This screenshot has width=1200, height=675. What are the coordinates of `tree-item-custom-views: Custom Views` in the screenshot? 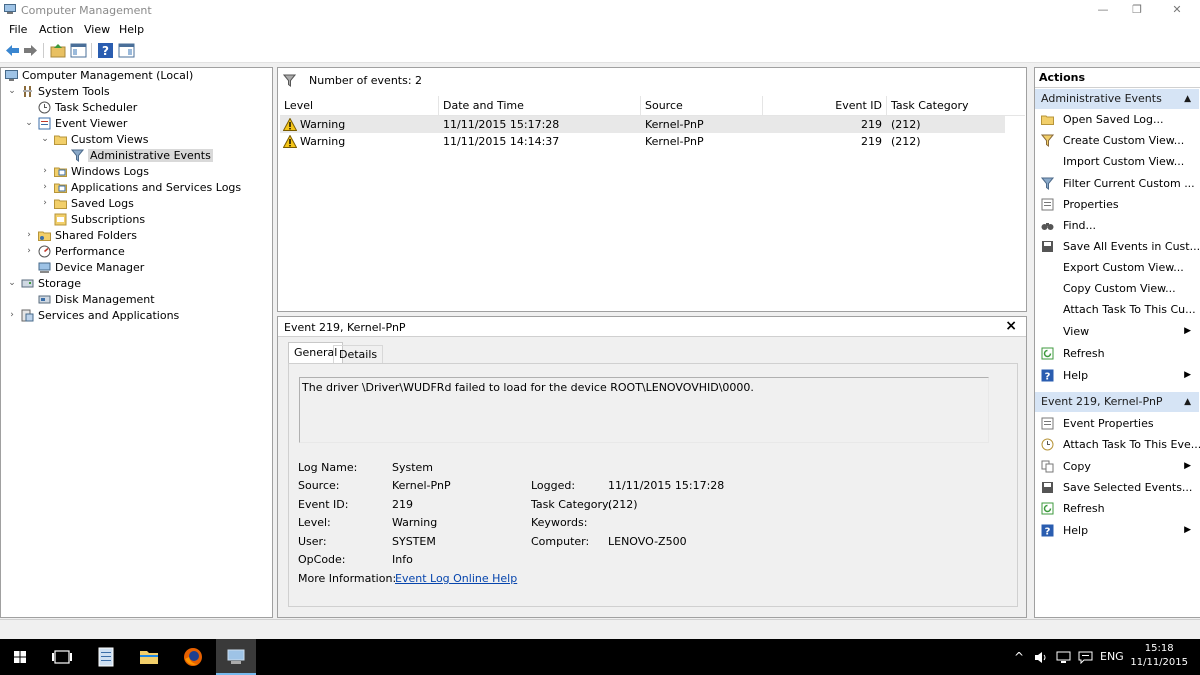 It's located at (101, 139).